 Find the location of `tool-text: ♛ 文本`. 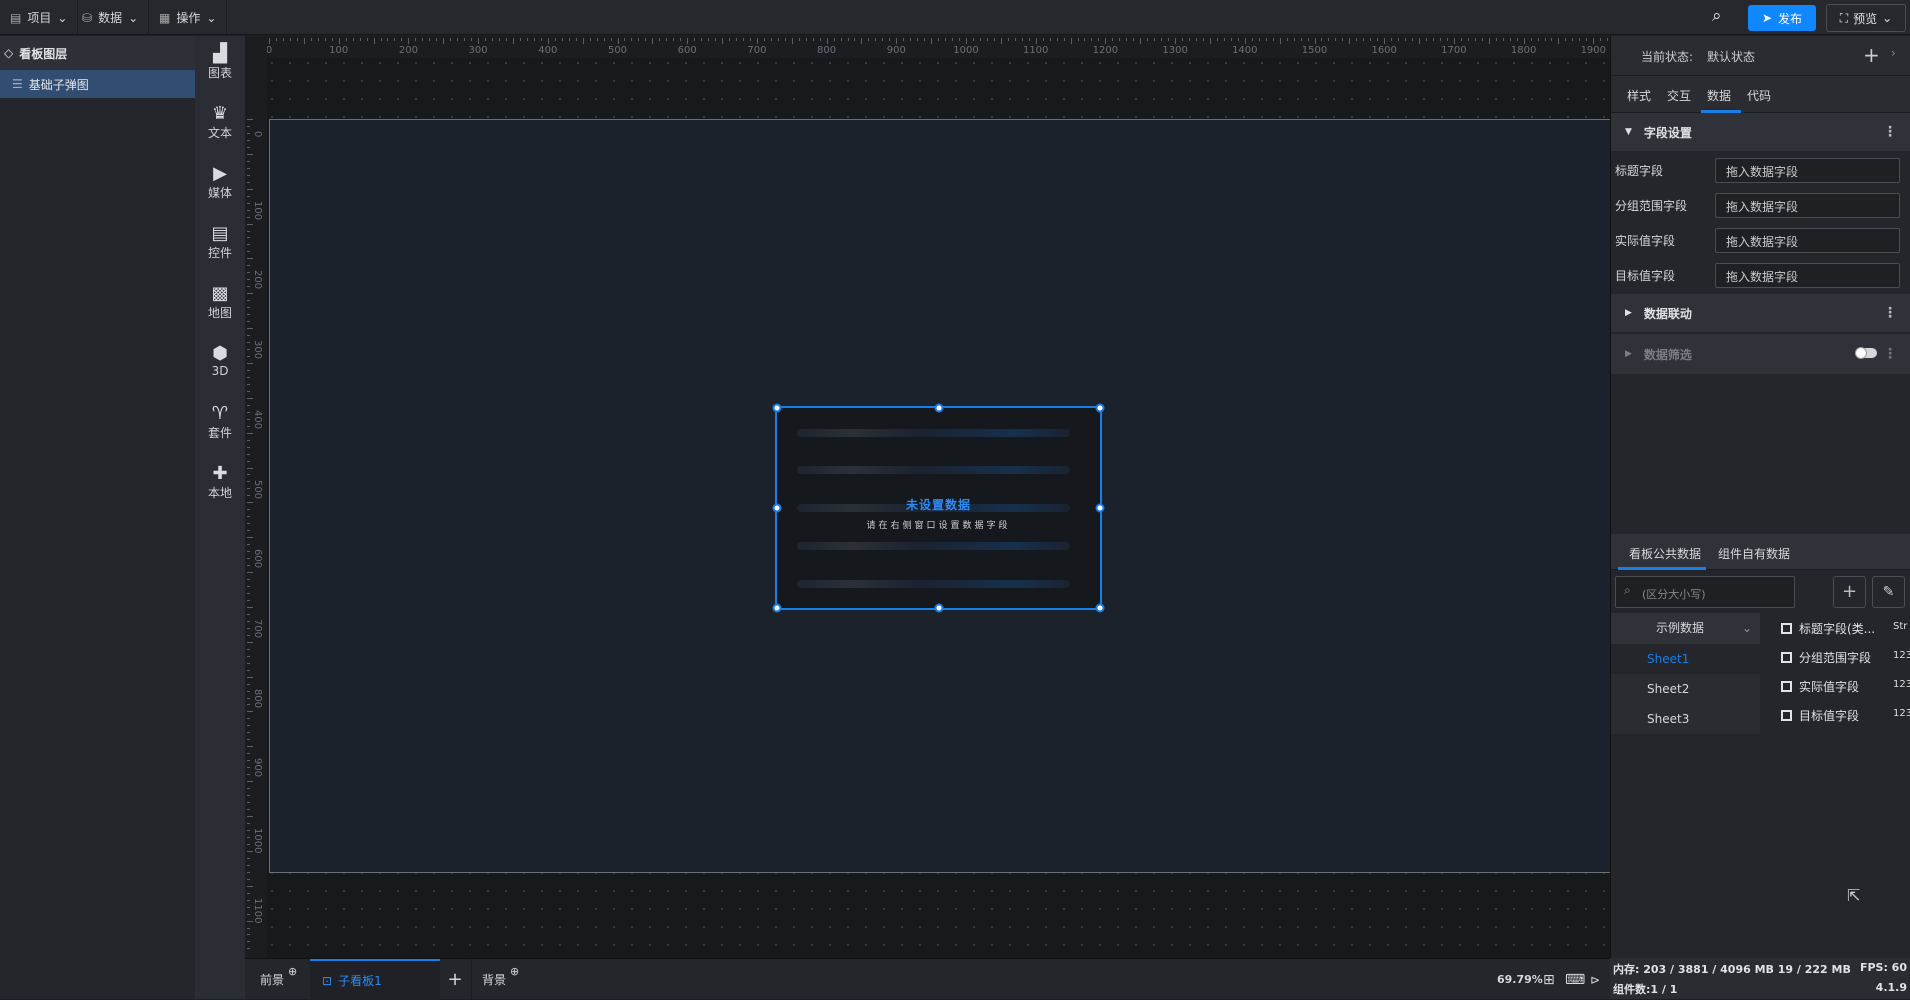

tool-text: ♛ 文本 is located at coordinates (220, 122).